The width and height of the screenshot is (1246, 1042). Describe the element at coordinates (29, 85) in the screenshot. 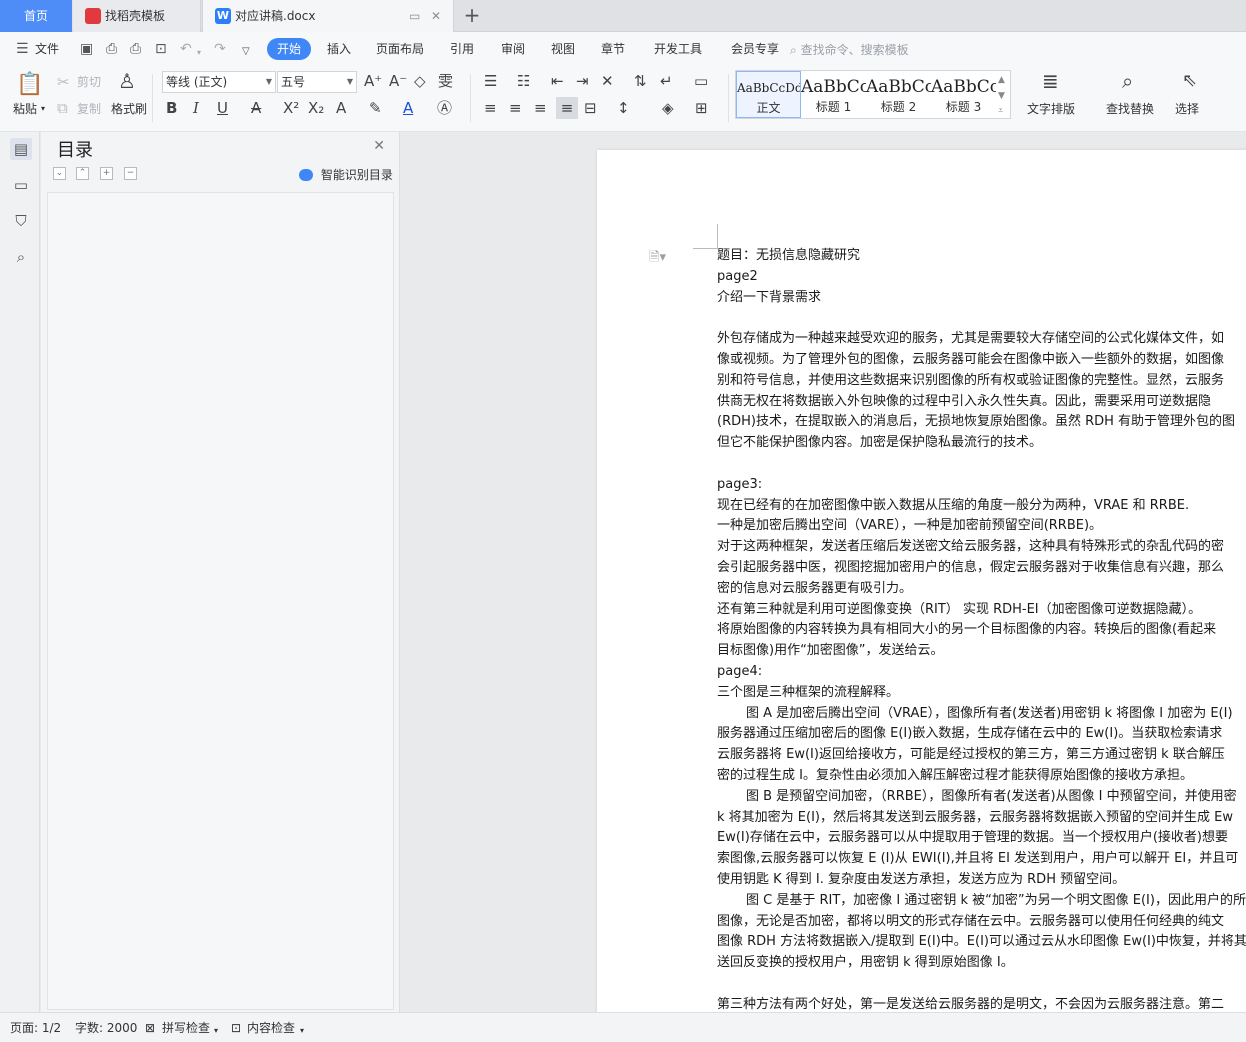

I see `paste-icon: 📋` at that location.